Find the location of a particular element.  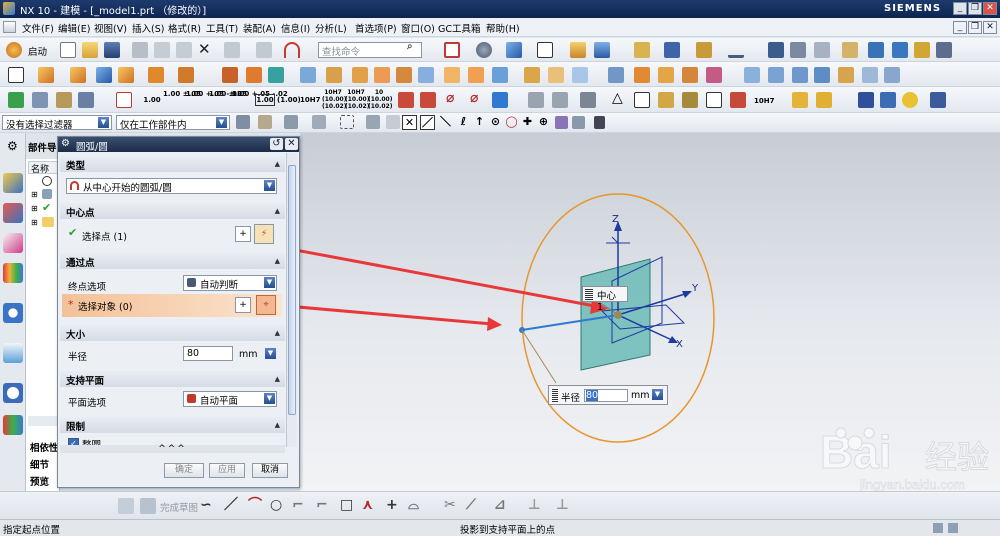

replace-face-icon is located at coordinates (642, 75).